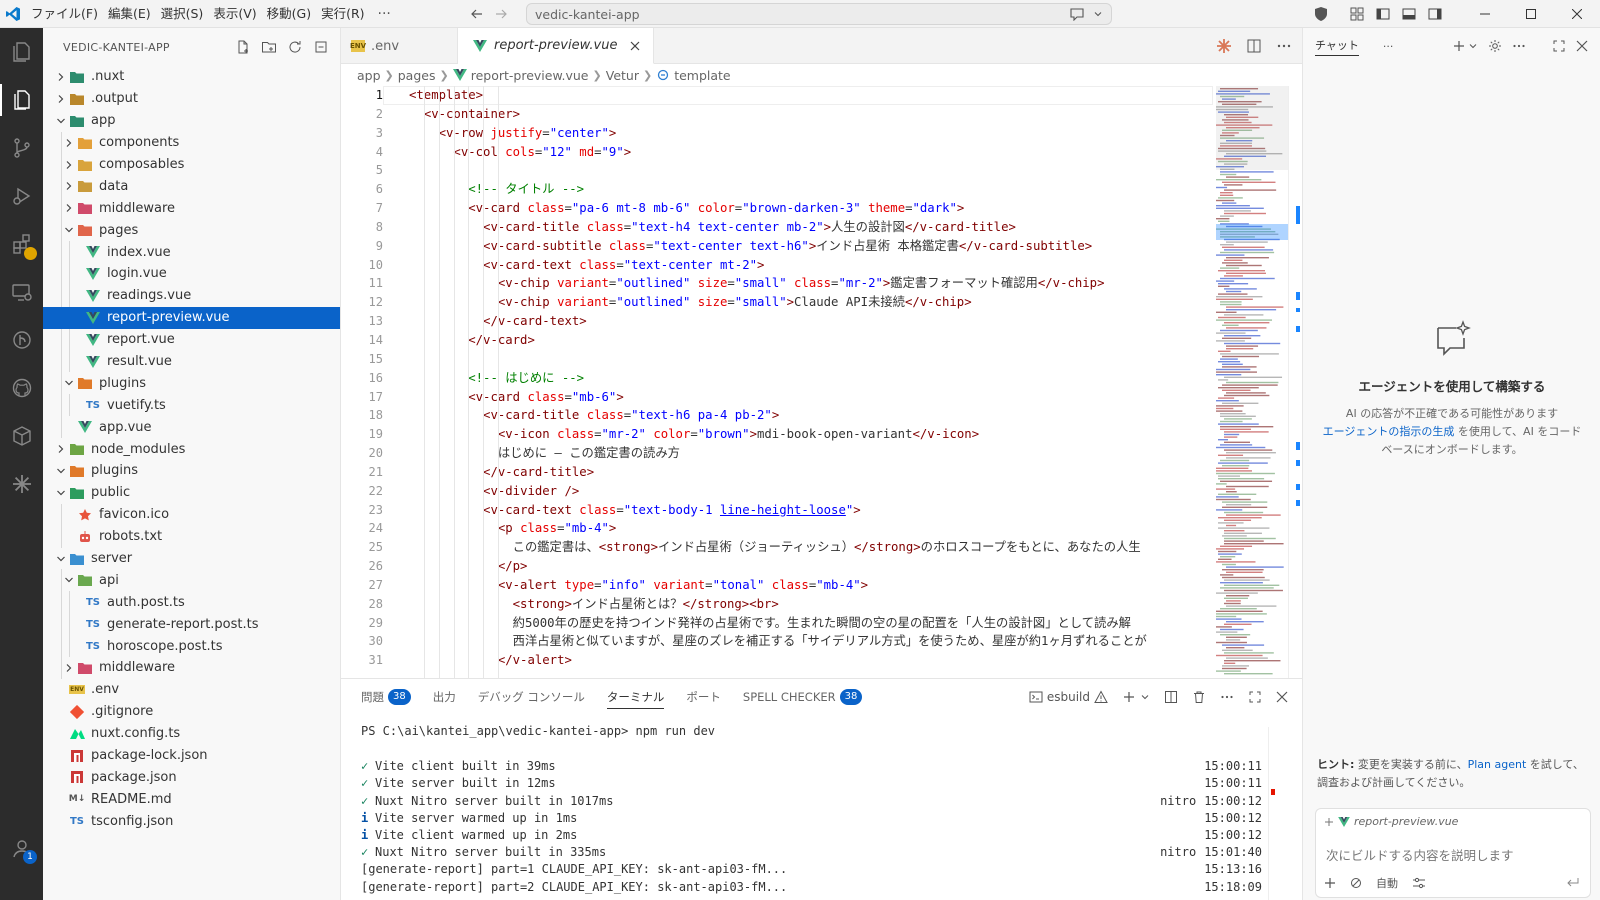 This screenshot has width=1600, height=900. Describe the element at coordinates (182, 14) in the screenshot. I see `menu-selection: 選択(S)` at that location.